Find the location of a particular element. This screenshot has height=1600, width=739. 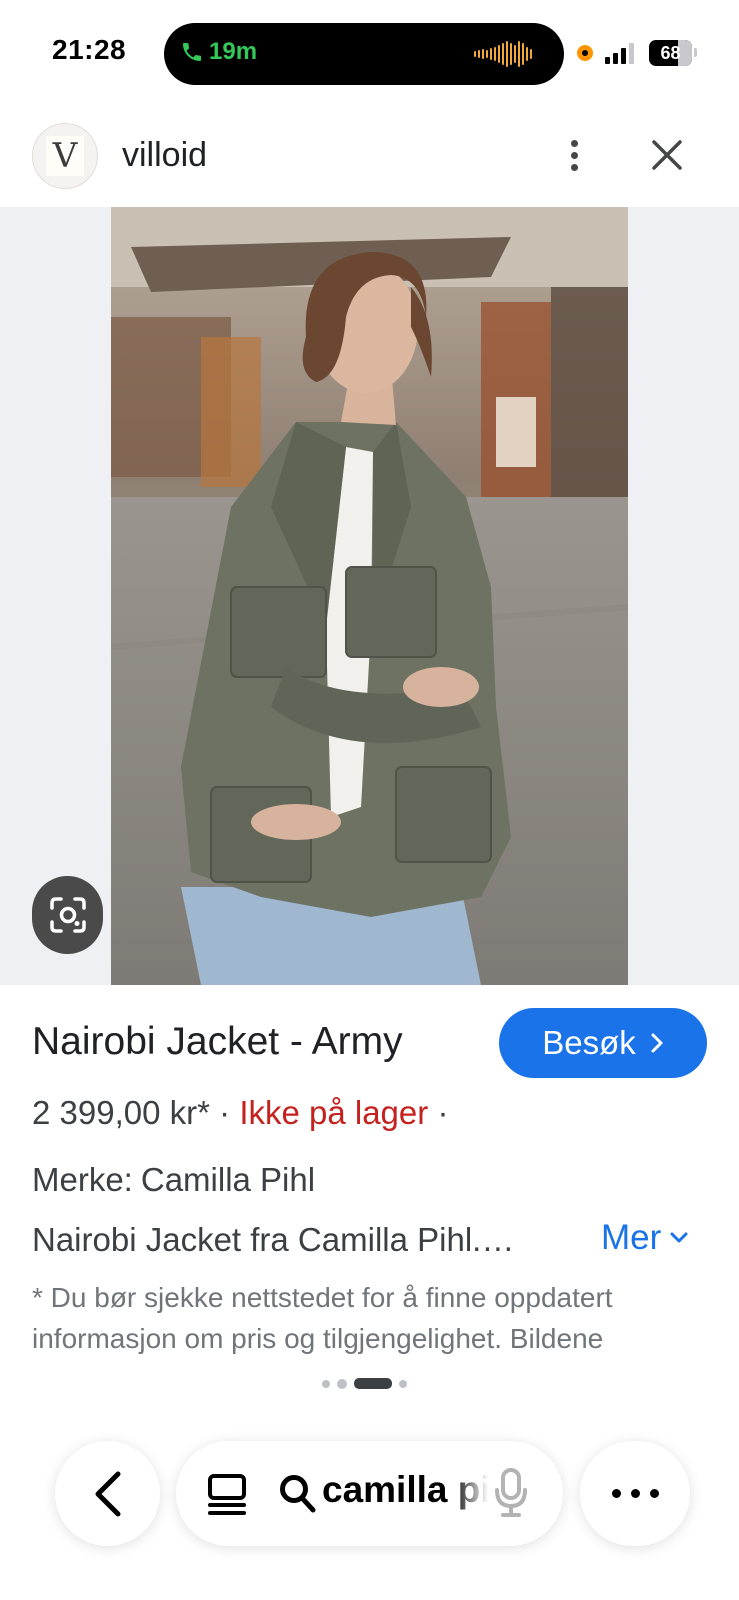

visit-button-label: Besøk is located at coordinates (589, 1042).